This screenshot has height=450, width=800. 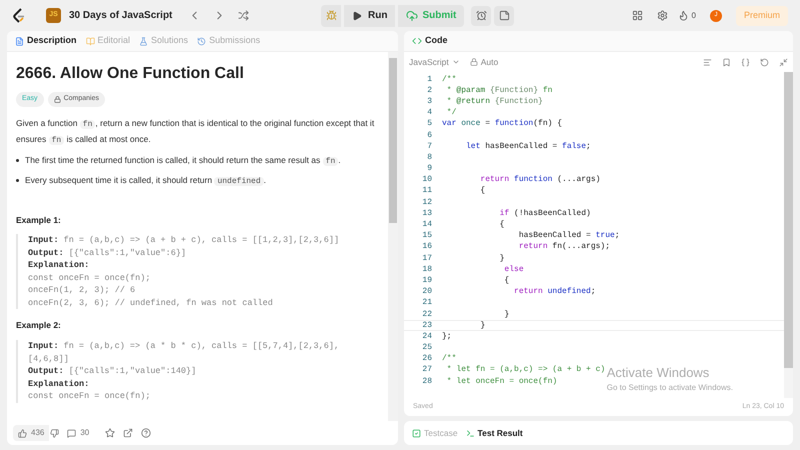 What do you see at coordinates (764, 62) in the screenshot?
I see `reset-icon` at bounding box center [764, 62].